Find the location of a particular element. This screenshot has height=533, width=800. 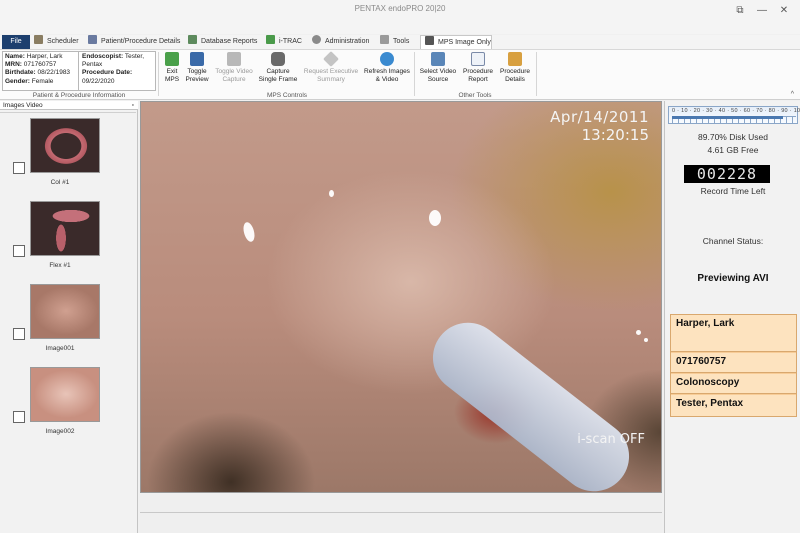

mrn-label: MRN: is located at coordinates (13, 65).